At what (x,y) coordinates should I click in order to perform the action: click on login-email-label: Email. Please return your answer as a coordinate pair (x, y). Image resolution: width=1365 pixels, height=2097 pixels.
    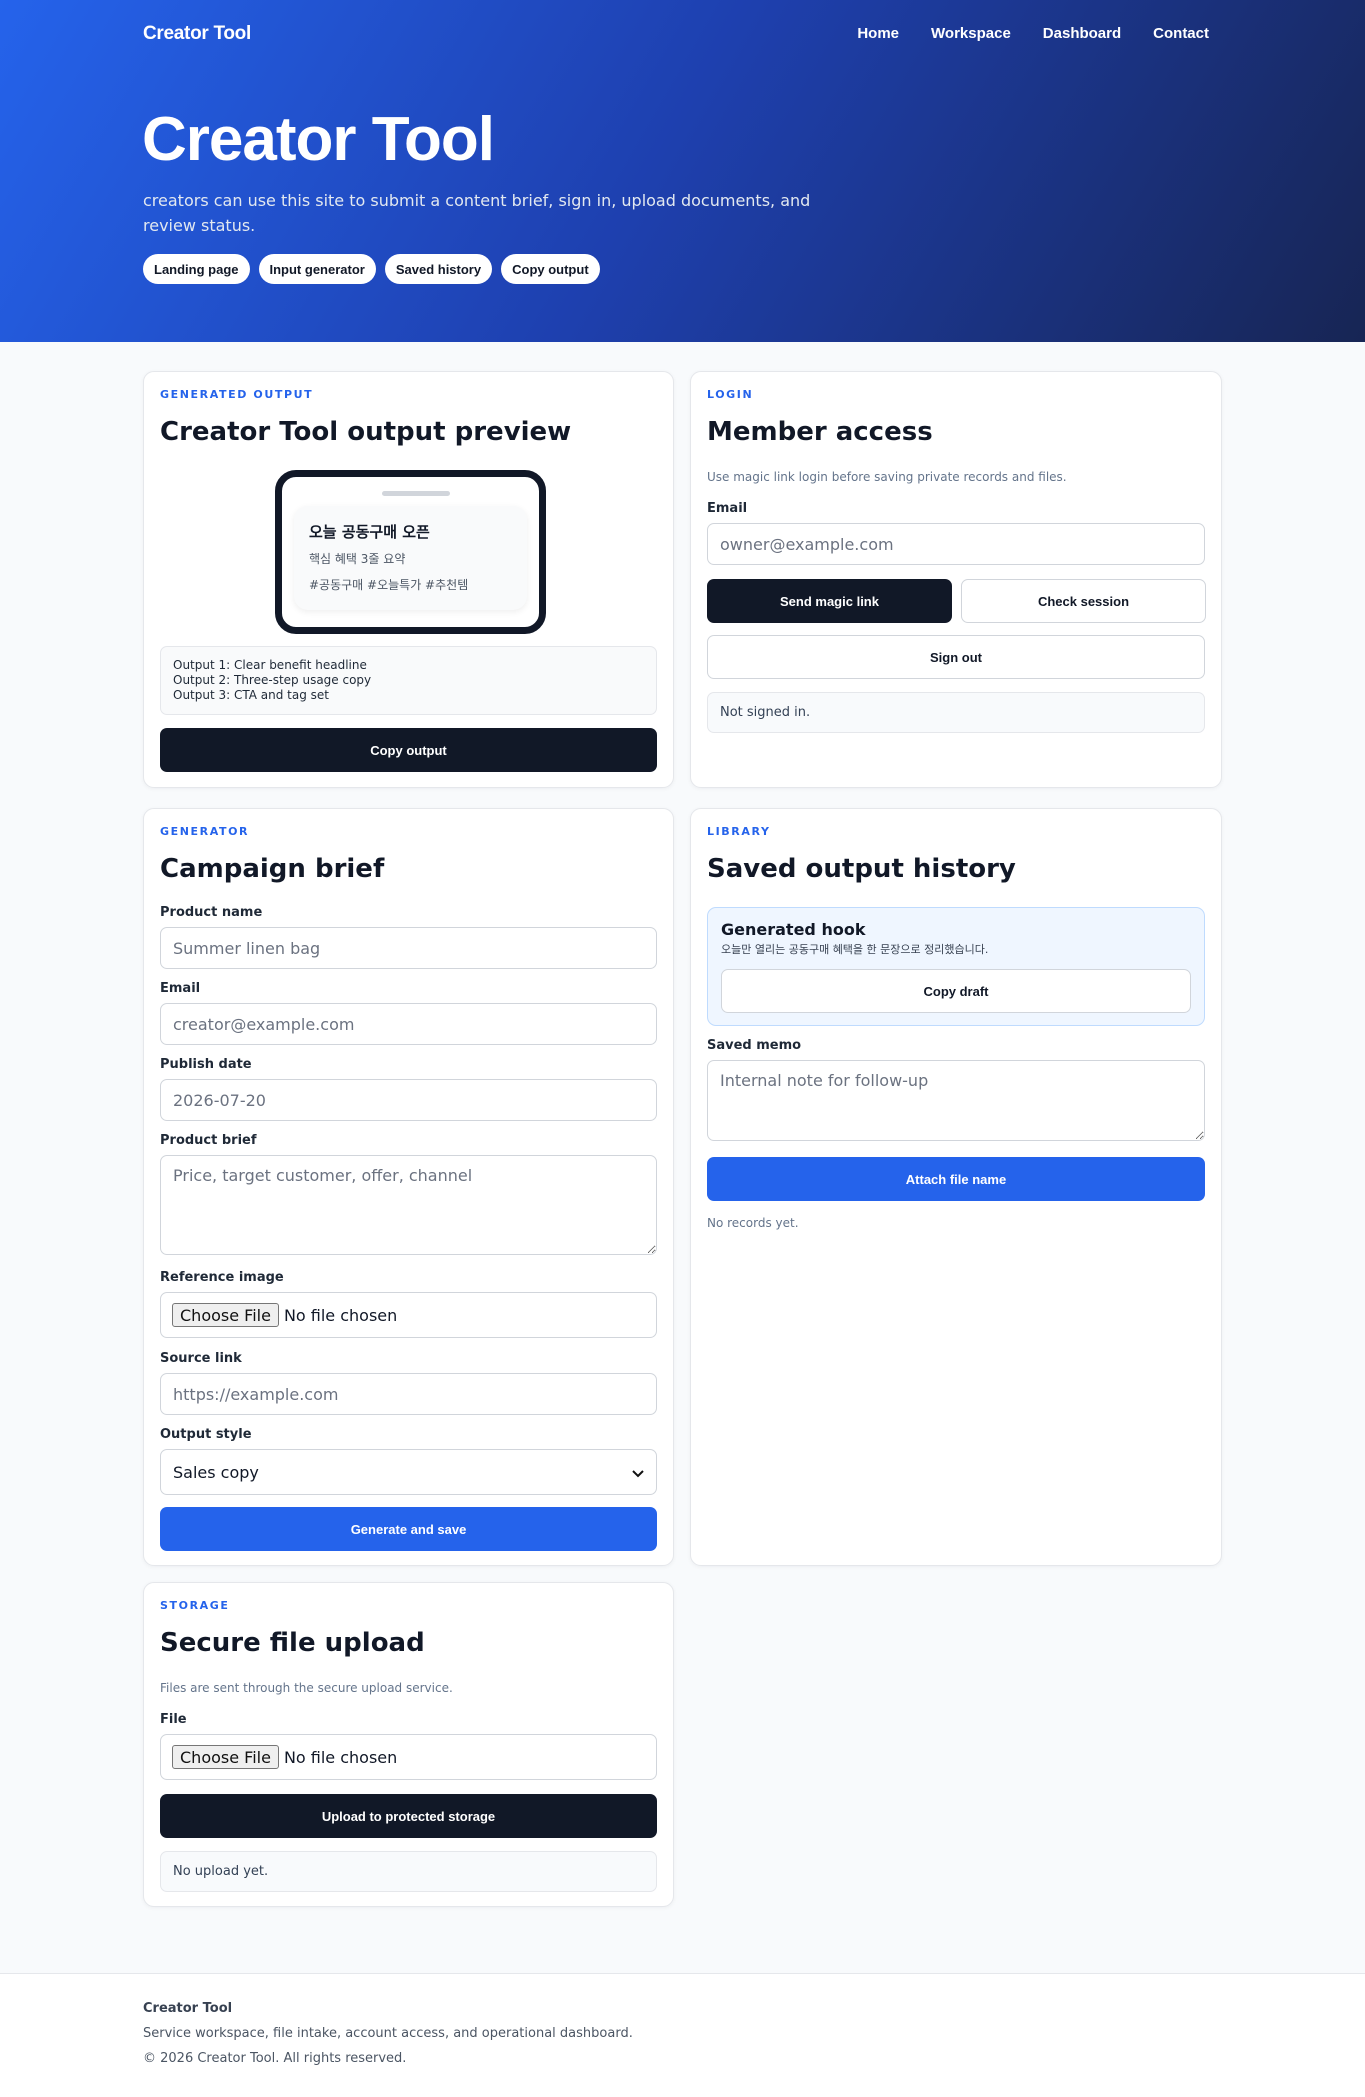
    Looking at the image, I should click on (727, 508).